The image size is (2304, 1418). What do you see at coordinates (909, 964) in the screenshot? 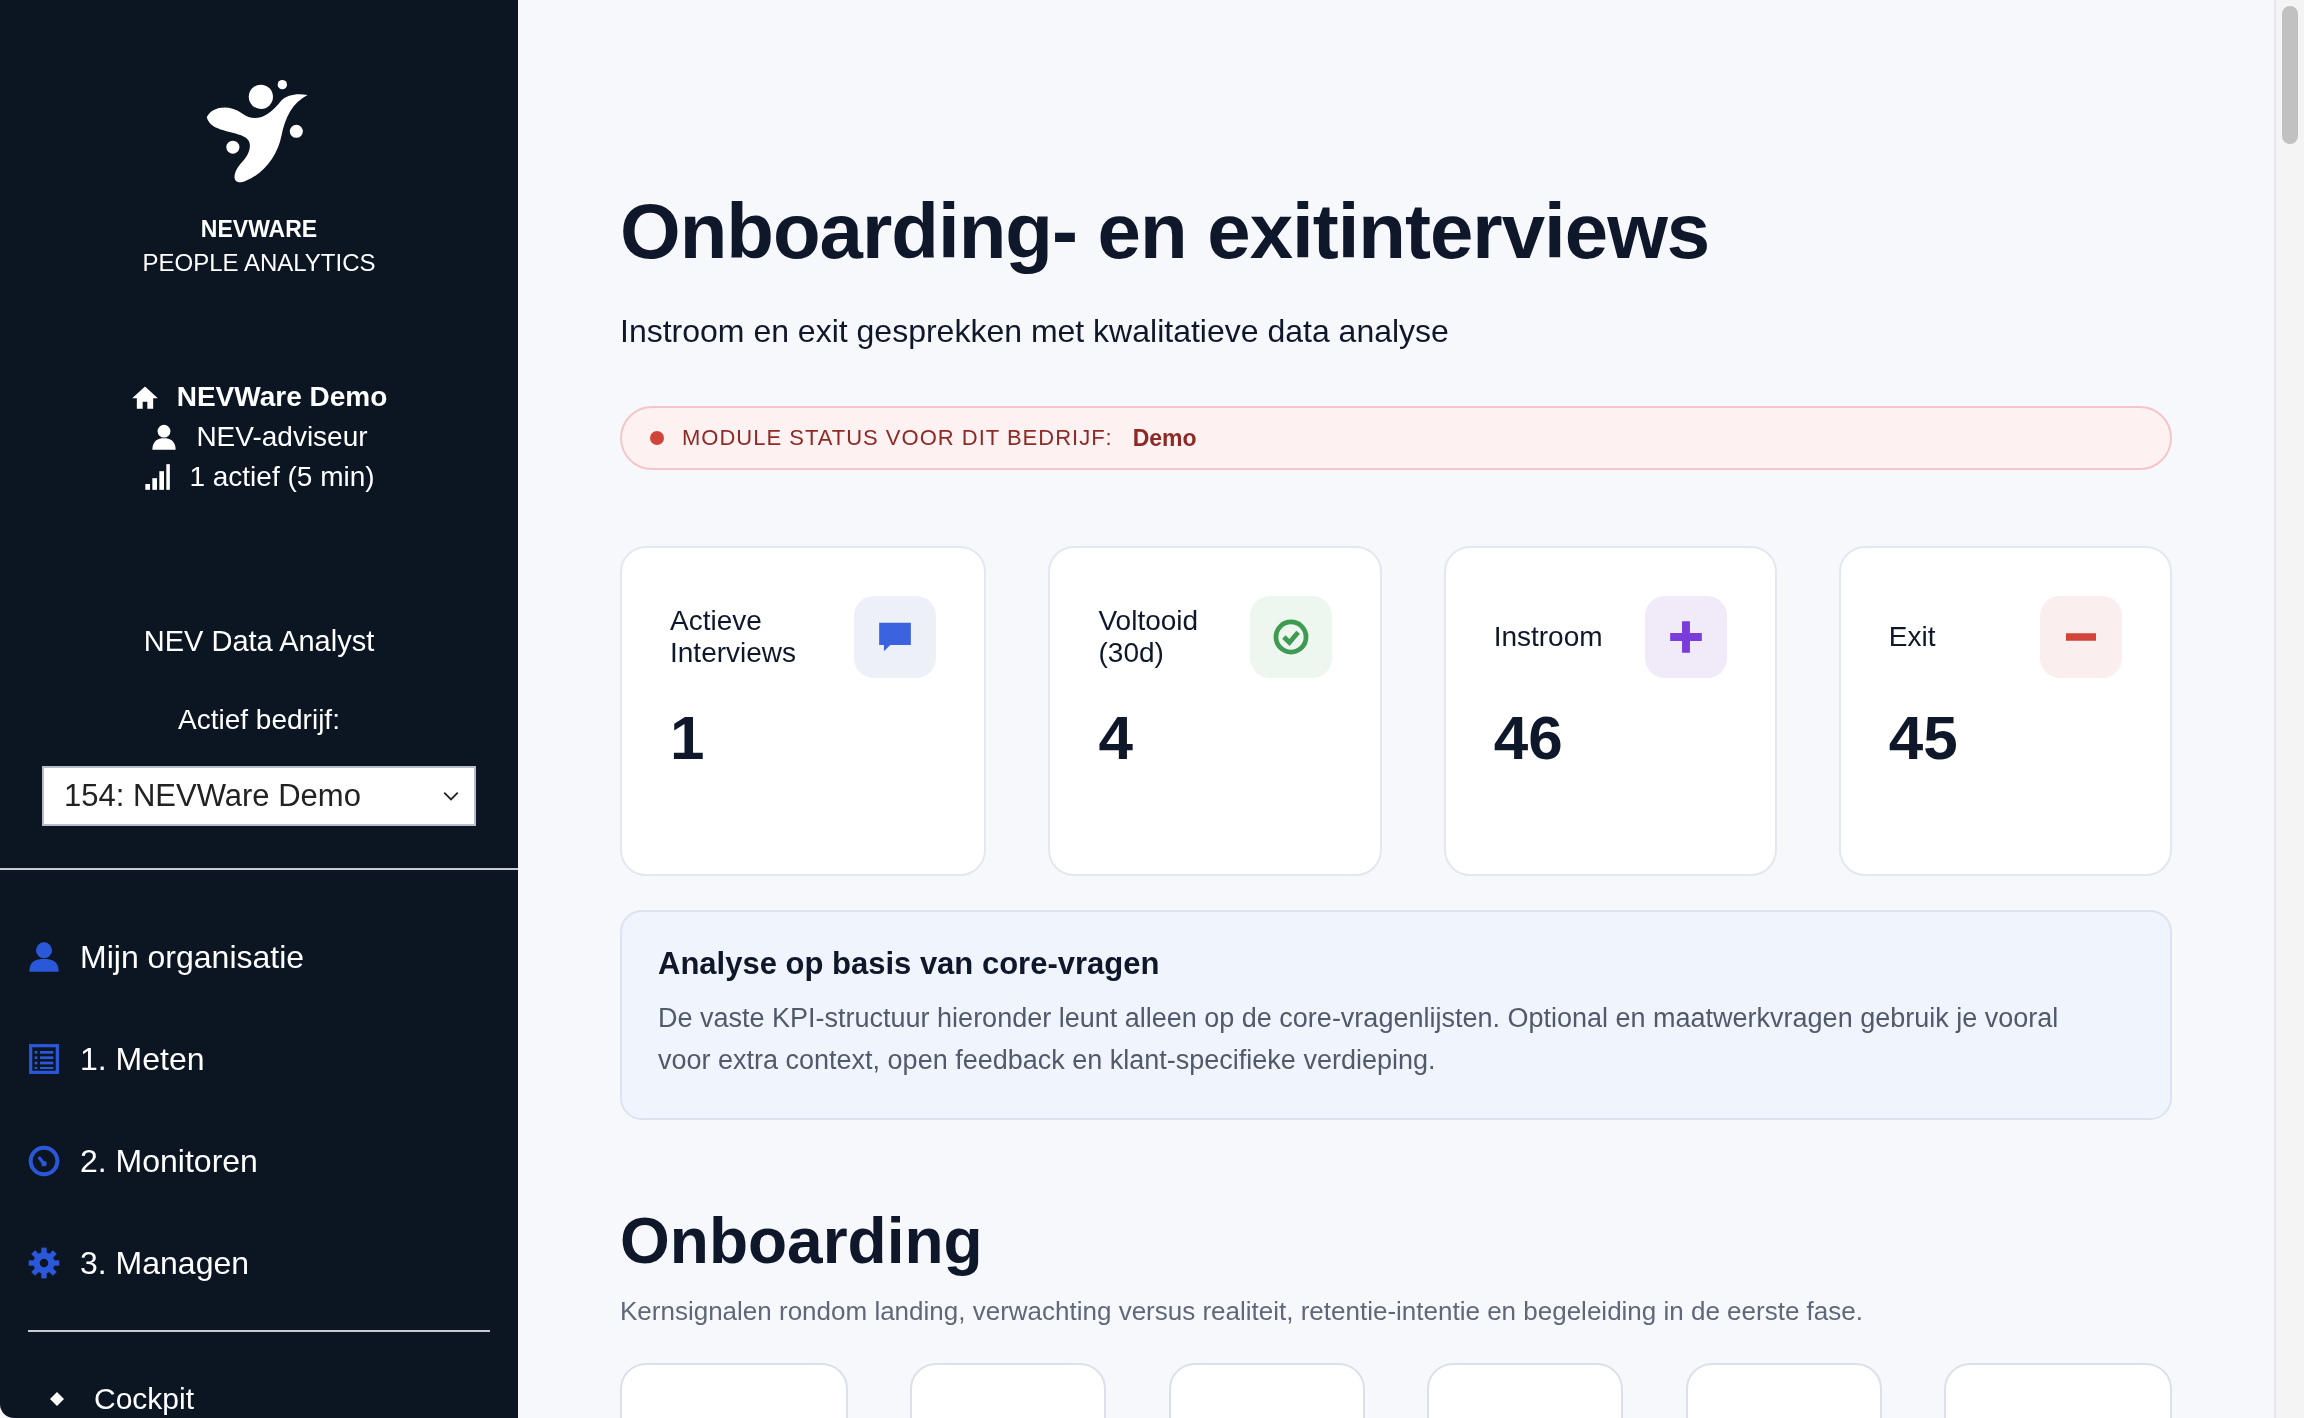
I see `notice-title: Analyse op basis van core-vragen` at bounding box center [909, 964].